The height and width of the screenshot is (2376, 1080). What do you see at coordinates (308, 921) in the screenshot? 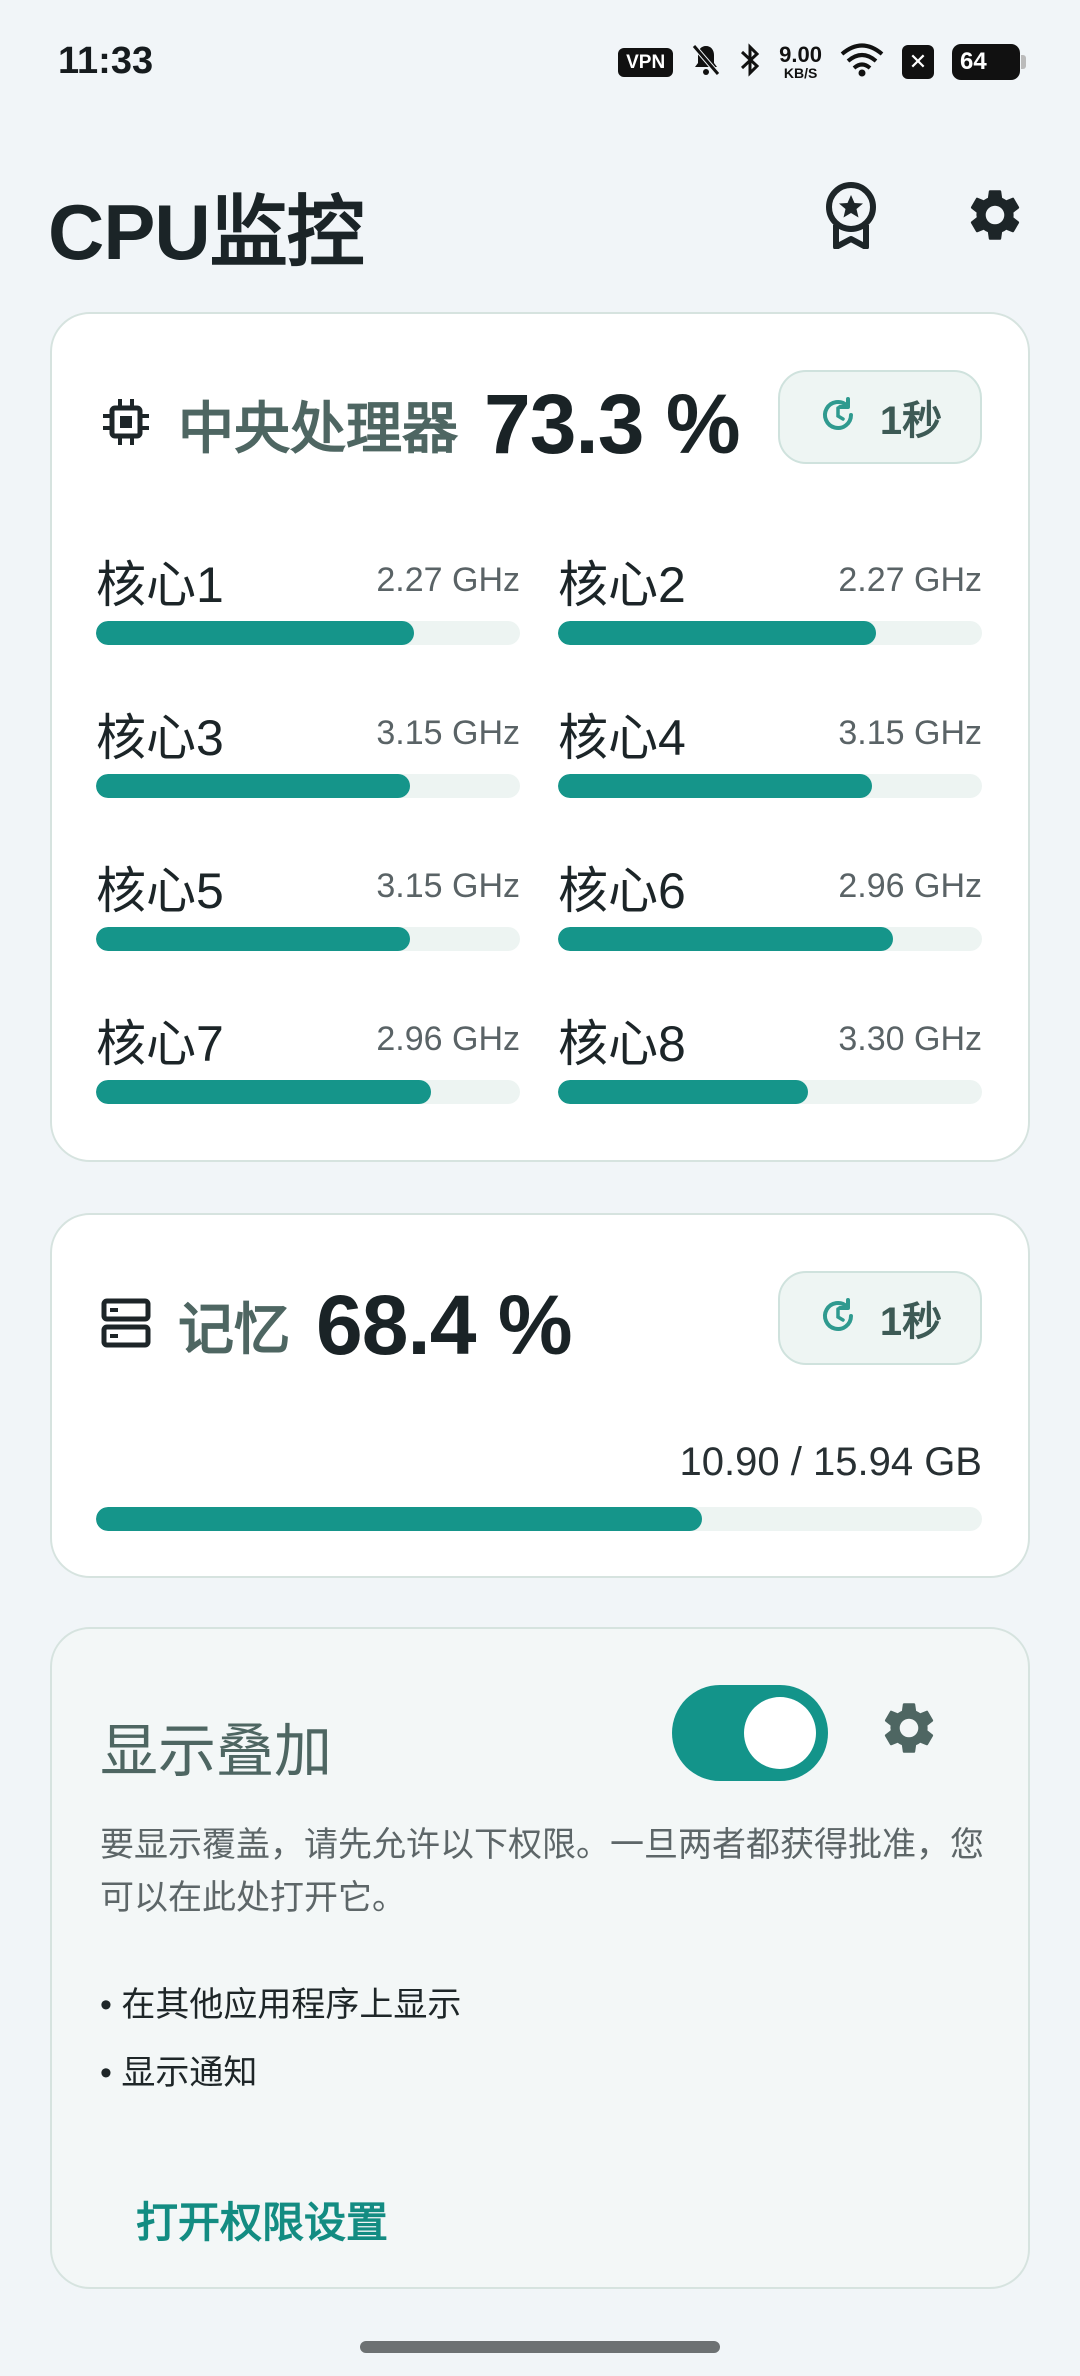
I see `core-item: 核心5 3.15 GHz` at bounding box center [308, 921].